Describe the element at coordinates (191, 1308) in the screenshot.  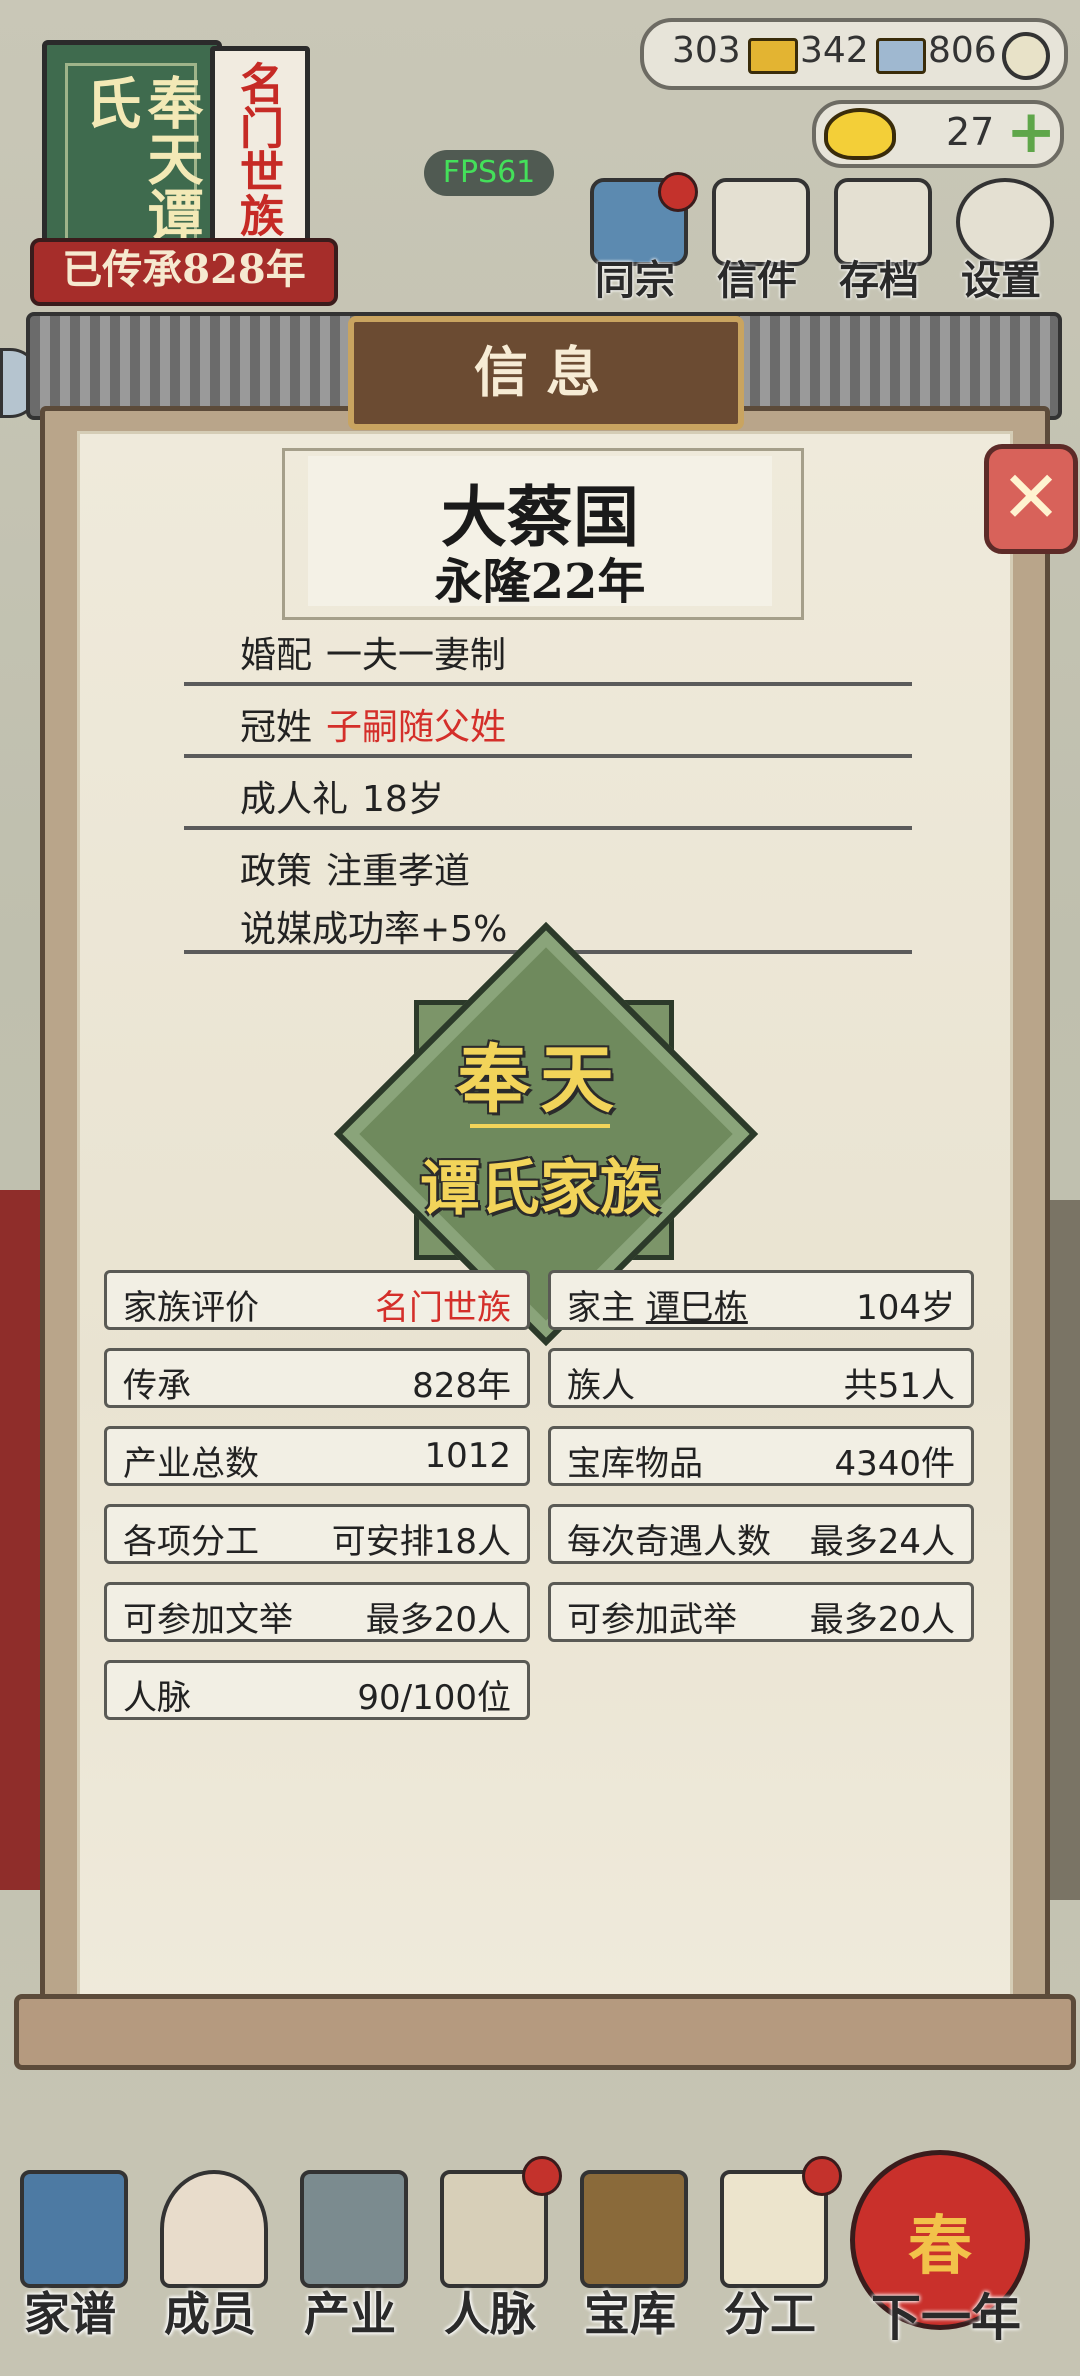
I see `stat-key: 家族评价` at that location.